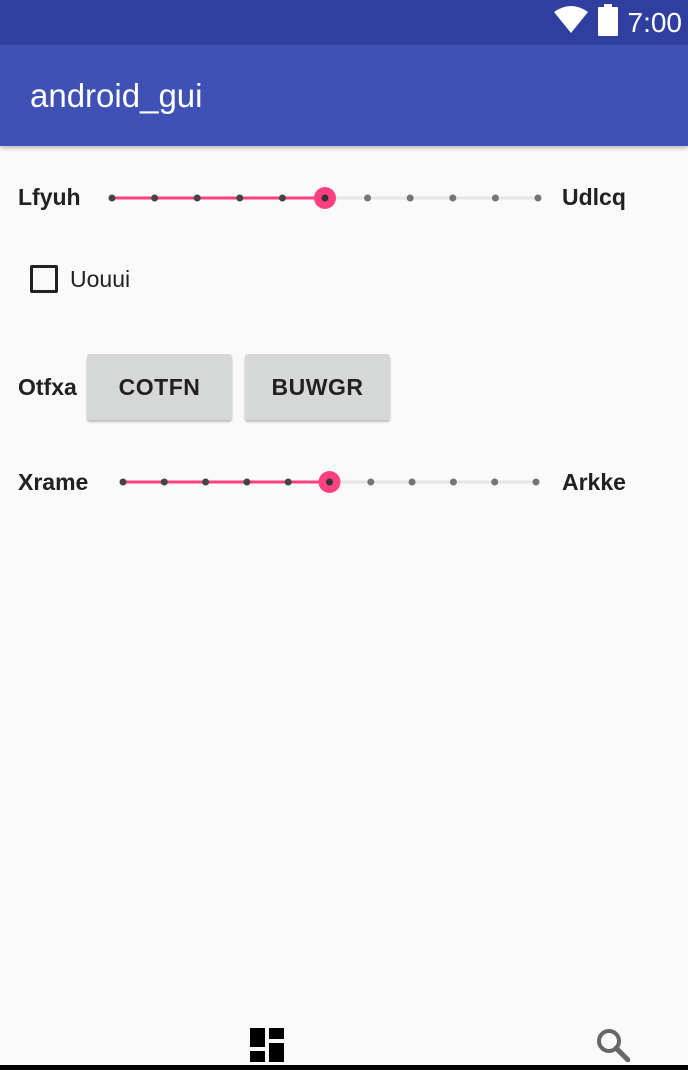 Image resolution: width=688 pixels, height=1070 pixels. What do you see at coordinates (613, 1047) in the screenshot?
I see `search-icon` at bounding box center [613, 1047].